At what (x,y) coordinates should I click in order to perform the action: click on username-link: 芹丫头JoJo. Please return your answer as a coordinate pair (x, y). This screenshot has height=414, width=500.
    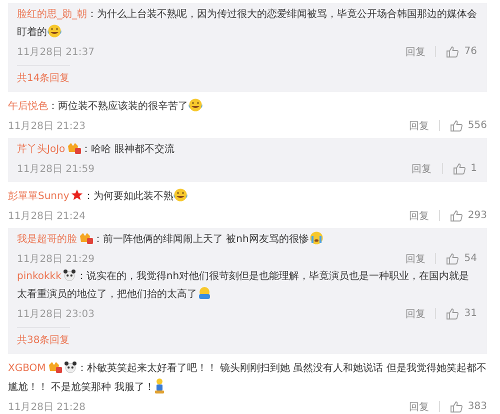
    Looking at the image, I should click on (41, 149).